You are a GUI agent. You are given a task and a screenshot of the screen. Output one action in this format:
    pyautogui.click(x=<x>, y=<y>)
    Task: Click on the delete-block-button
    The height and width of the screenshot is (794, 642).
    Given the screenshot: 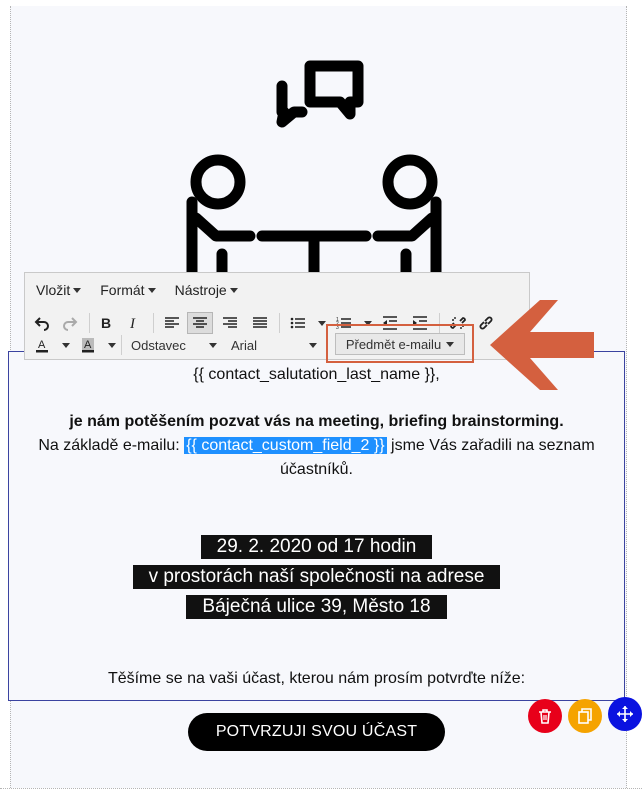 What is the action you would take?
    pyautogui.click(x=545, y=716)
    